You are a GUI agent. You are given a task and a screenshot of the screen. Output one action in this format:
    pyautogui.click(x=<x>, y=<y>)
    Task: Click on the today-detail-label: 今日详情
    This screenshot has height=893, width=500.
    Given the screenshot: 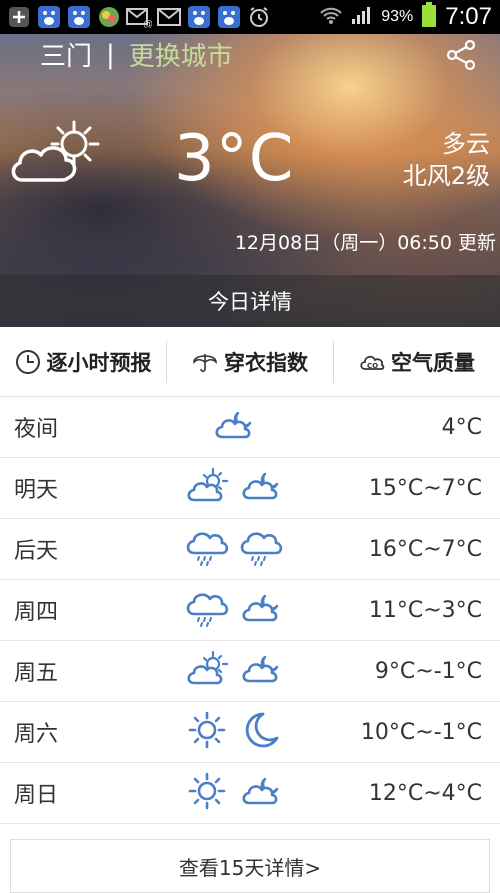 What is the action you would take?
    pyautogui.click(x=250, y=302)
    